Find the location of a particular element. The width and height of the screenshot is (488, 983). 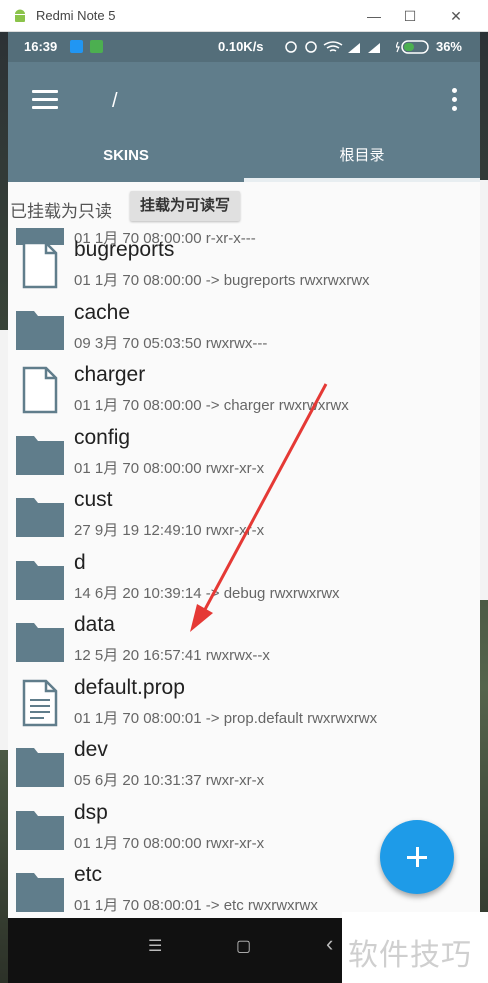

file-name: d is located at coordinates (80, 562).